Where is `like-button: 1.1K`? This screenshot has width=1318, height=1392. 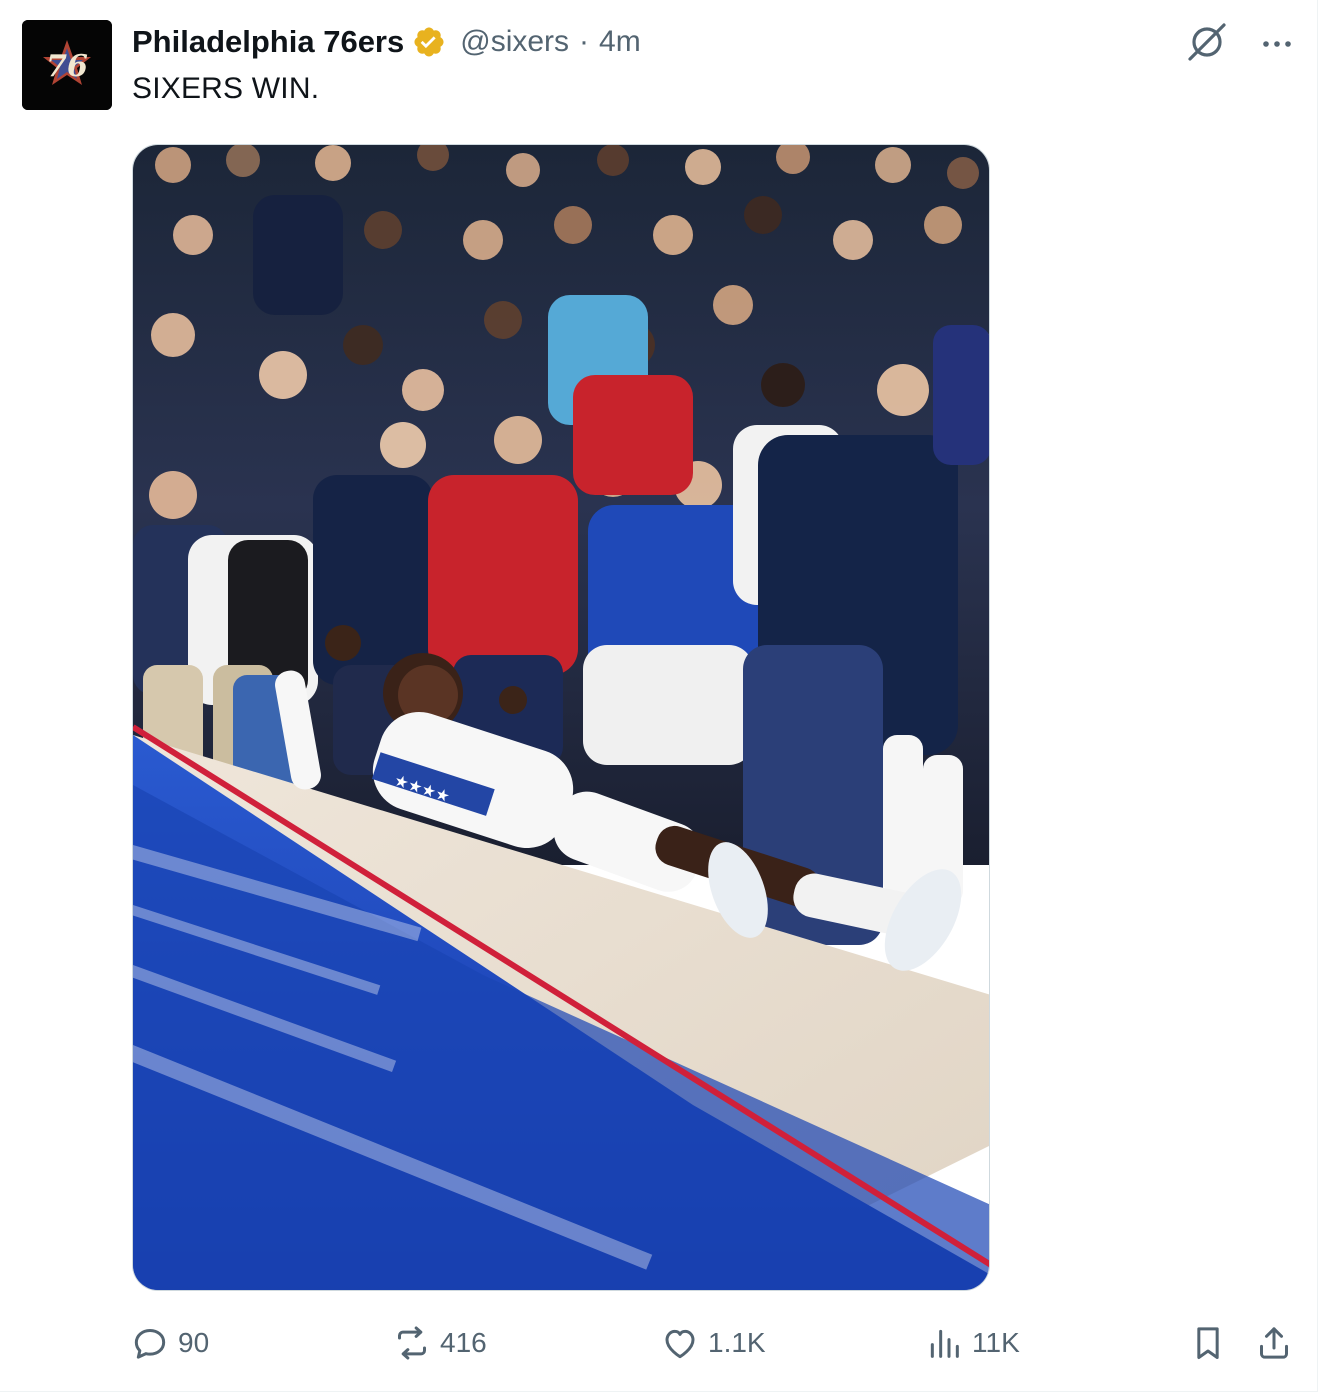
like-button: 1.1K is located at coordinates (713, 1343).